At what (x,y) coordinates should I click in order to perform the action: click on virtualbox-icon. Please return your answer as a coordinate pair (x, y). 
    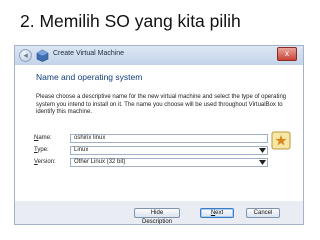
    Looking at the image, I should click on (42, 55).